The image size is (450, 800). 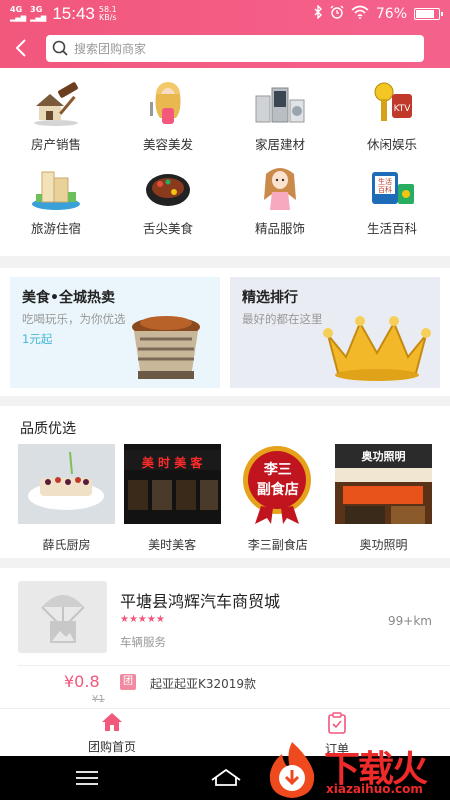 What do you see at coordinates (66, 545) in the screenshot?
I see `shop-name: 薛氏厨房` at bounding box center [66, 545].